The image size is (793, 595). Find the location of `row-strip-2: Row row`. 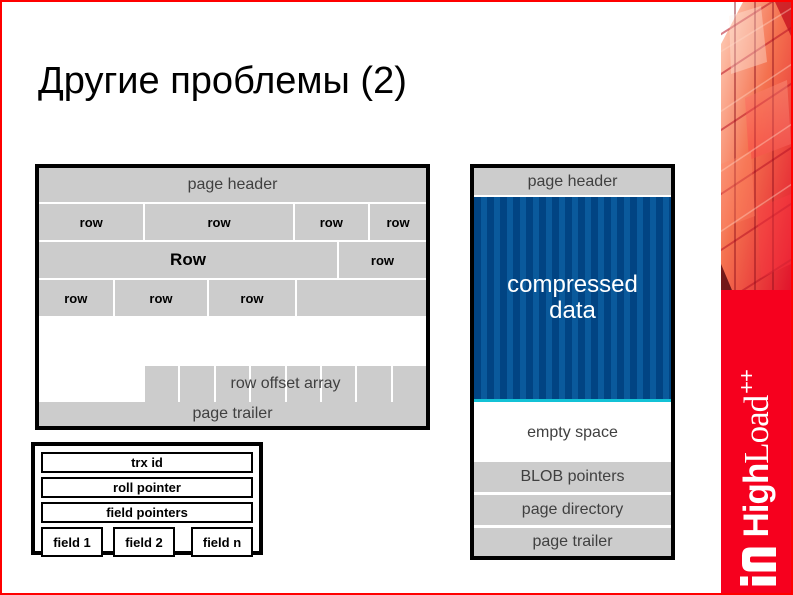

row-strip-2: Row row is located at coordinates (232, 260).